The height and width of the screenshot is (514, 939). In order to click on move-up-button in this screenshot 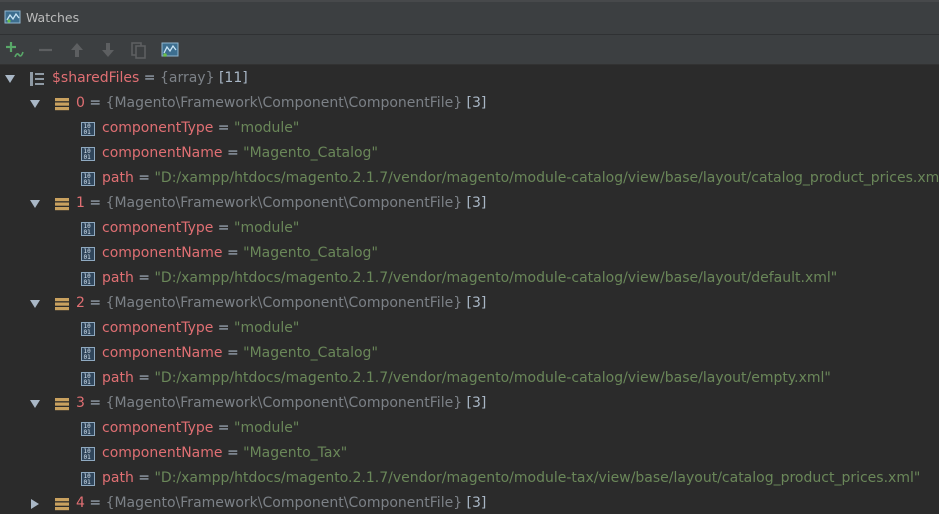, I will do `click(77, 50)`.